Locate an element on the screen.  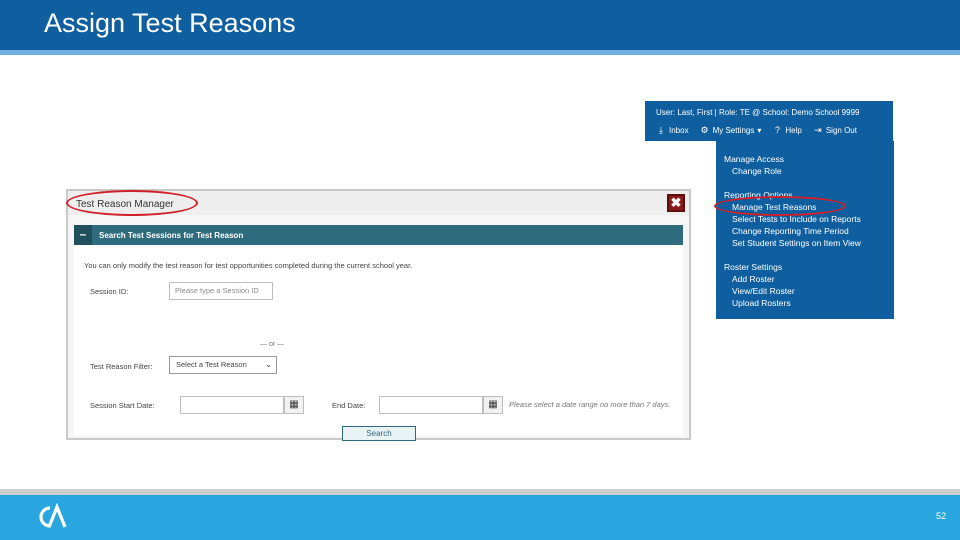
end-date-label: End Date: is located at coordinates (349, 405).